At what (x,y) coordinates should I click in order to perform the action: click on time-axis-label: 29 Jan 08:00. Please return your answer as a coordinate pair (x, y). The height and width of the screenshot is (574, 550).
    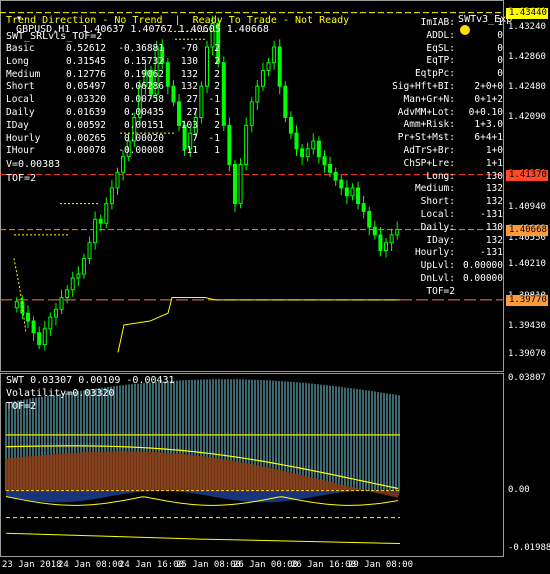
    Looking at the image, I should click on (381, 565).